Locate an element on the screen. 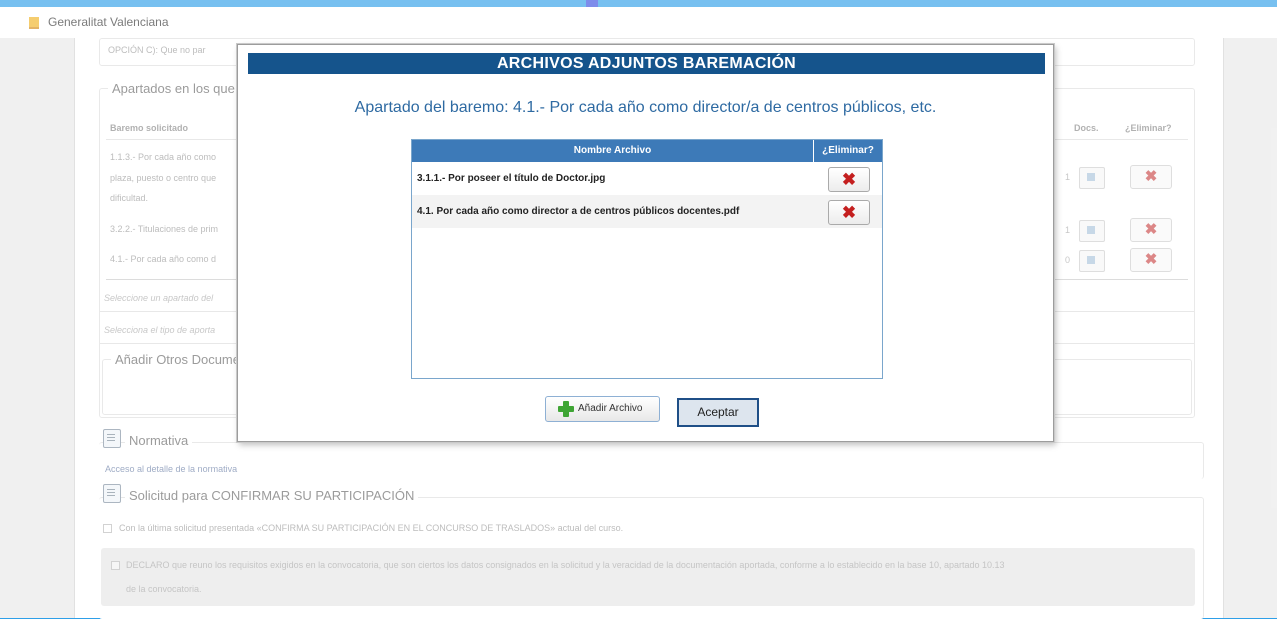  add-file-button: Añadir Archivo is located at coordinates (602, 409).